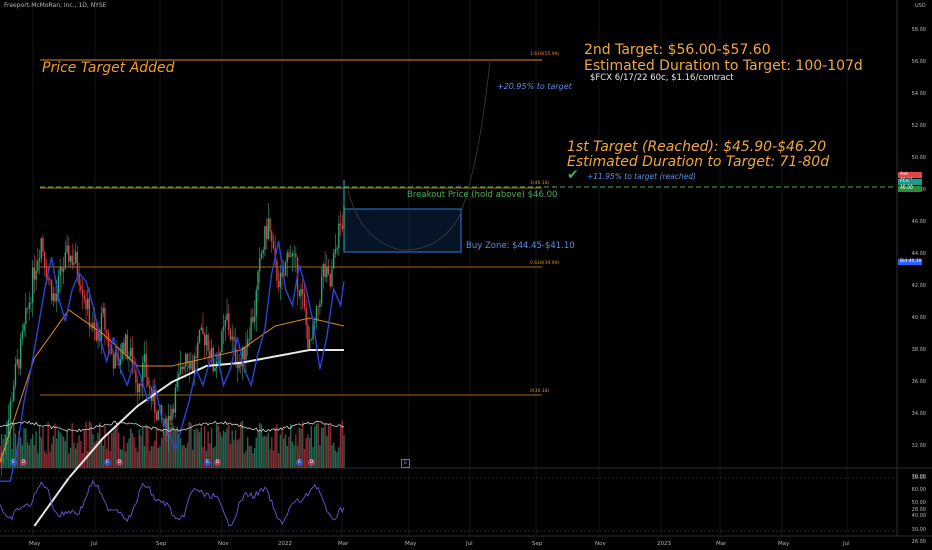 The image size is (932, 550). What do you see at coordinates (918, 446) in the screenshot?
I see `price-tick-label: 32.00` at bounding box center [918, 446].